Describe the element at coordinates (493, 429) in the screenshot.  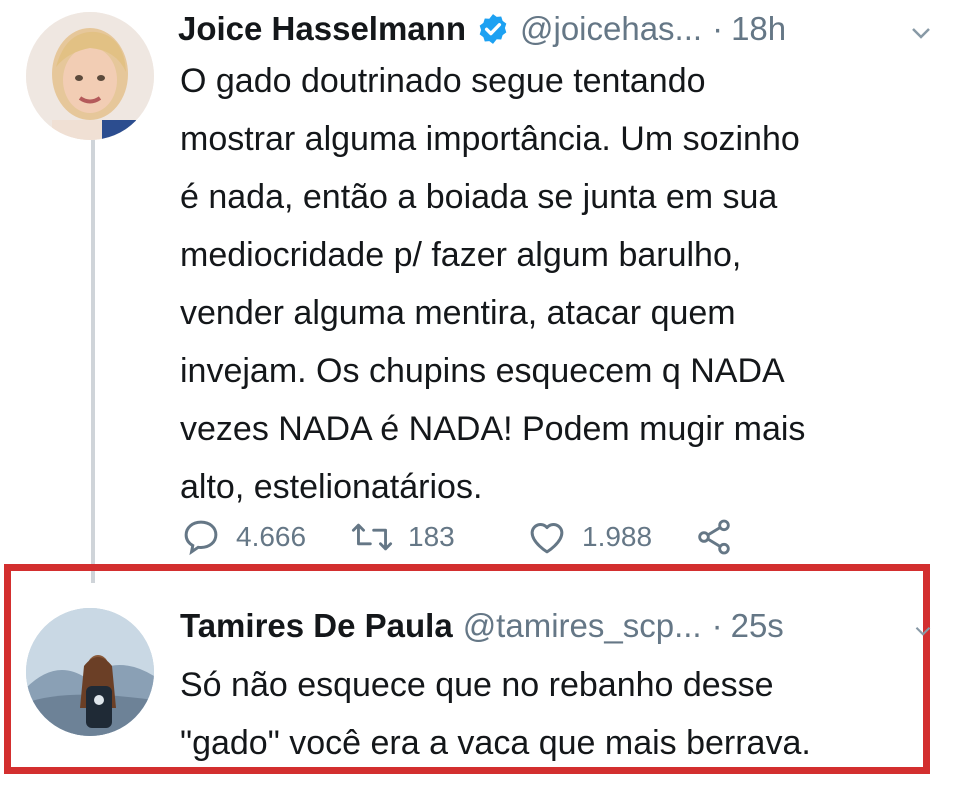
I see `tweet-text-line: vezes NADA é NADA! Podem mugir mais` at that location.